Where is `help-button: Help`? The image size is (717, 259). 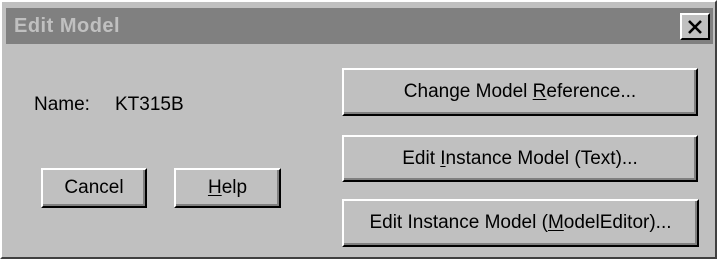 help-button: Help is located at coordinates (227, 188).